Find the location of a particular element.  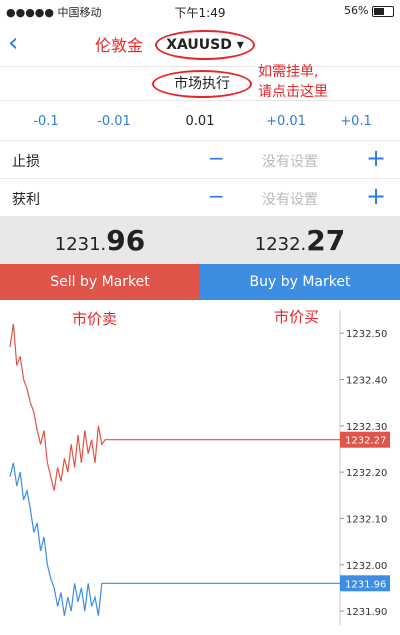

current-price-label-1: 1231.96 is located at coordinates (365, 584).